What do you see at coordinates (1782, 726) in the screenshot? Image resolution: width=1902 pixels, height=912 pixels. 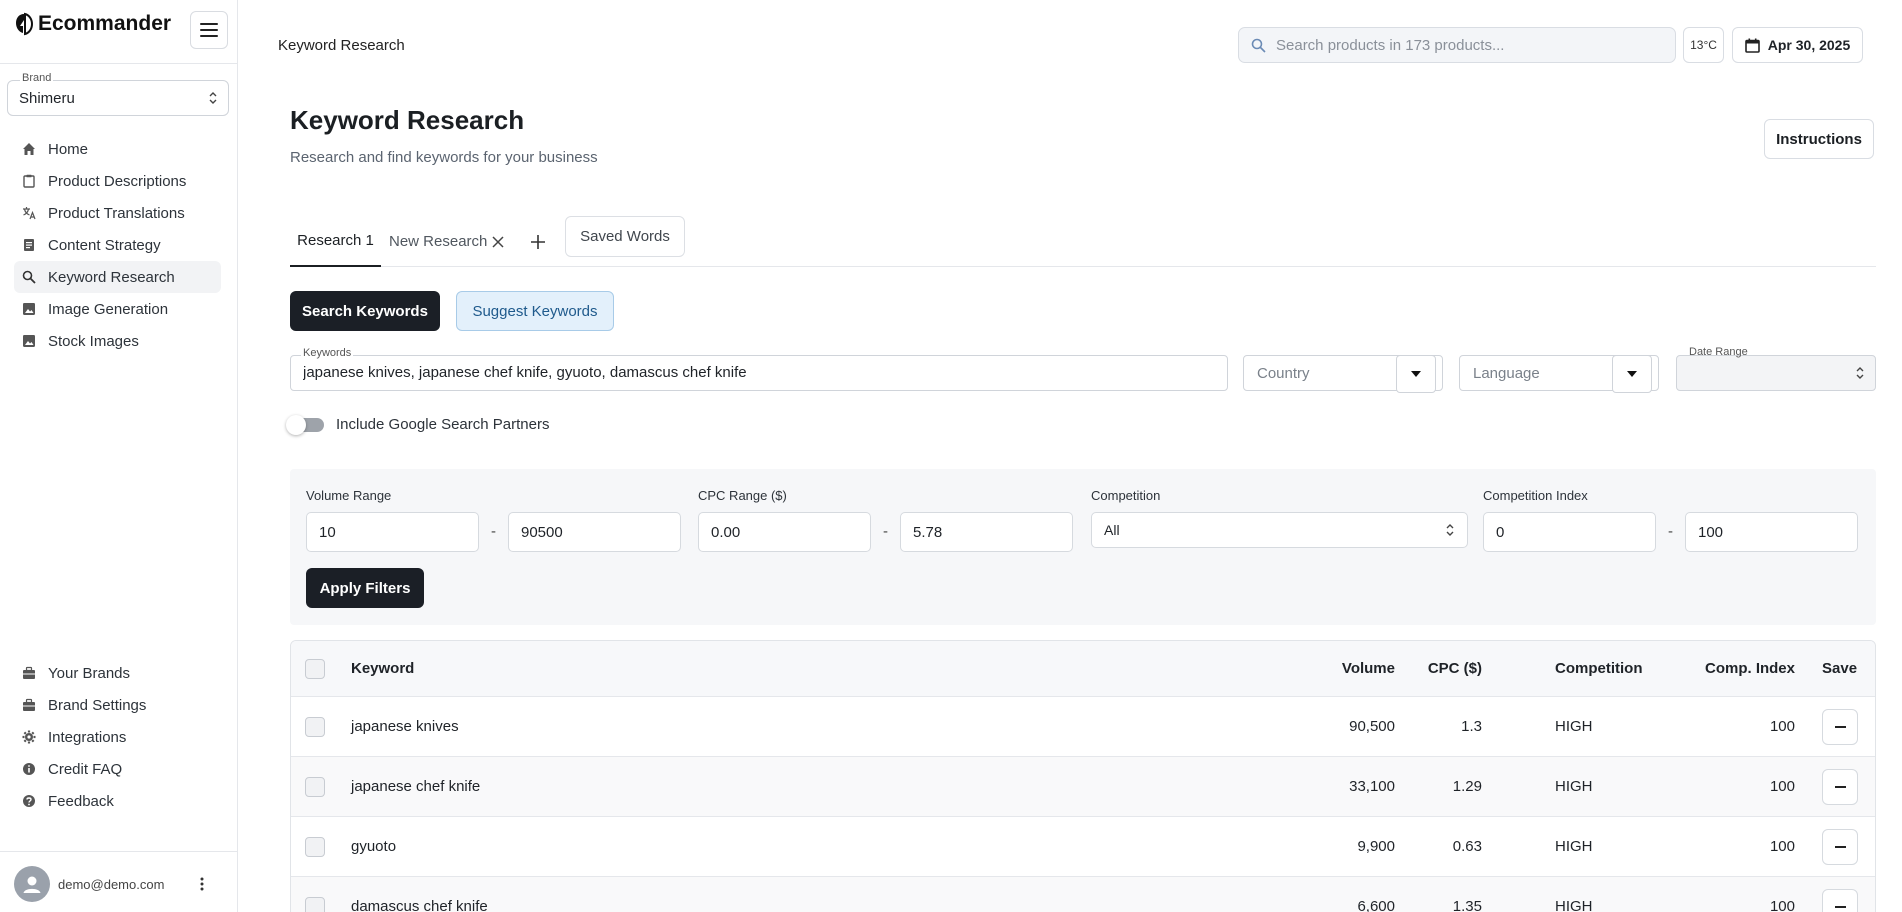 I see `comp-index-cell: 100` at bounding box center [1782, 726].